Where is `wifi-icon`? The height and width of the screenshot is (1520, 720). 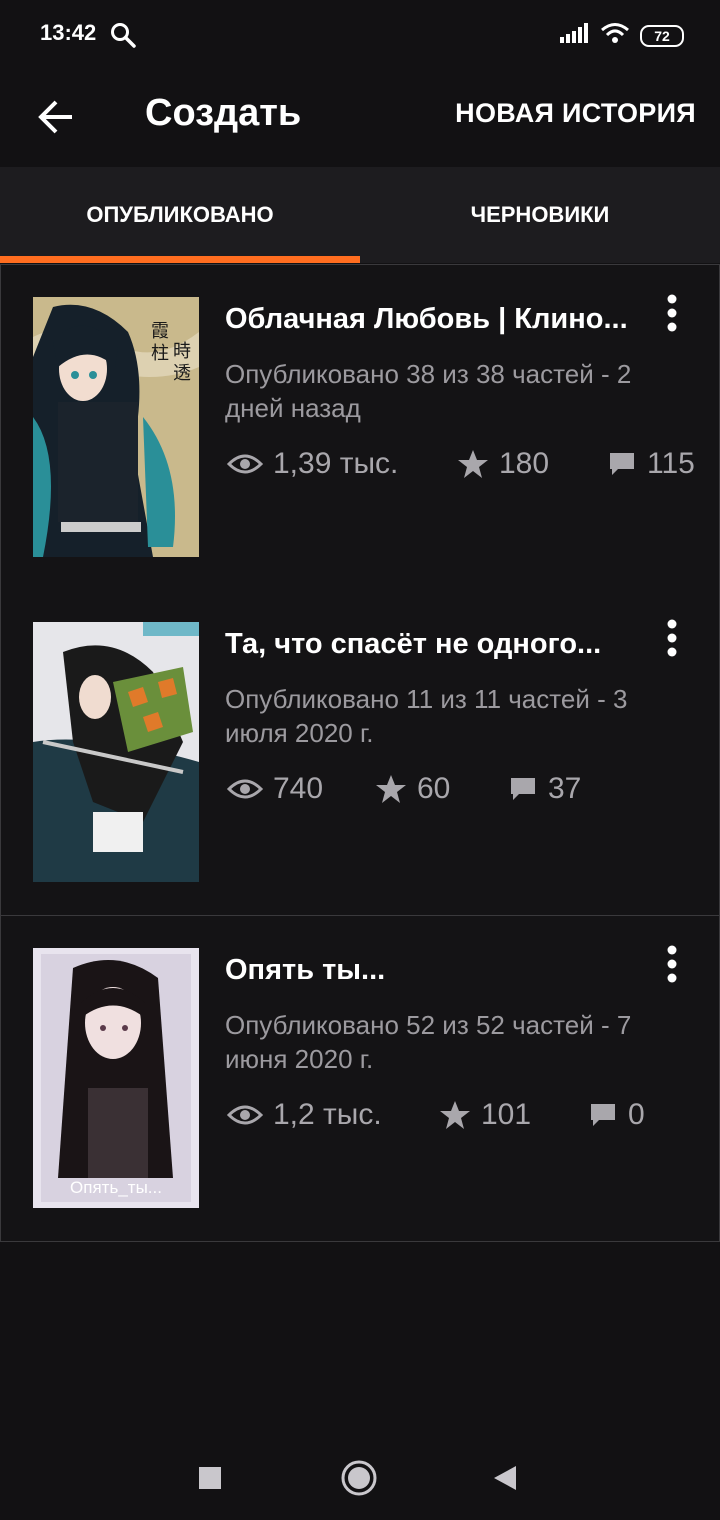
wifi-icon is located at coordinates (615, 35).